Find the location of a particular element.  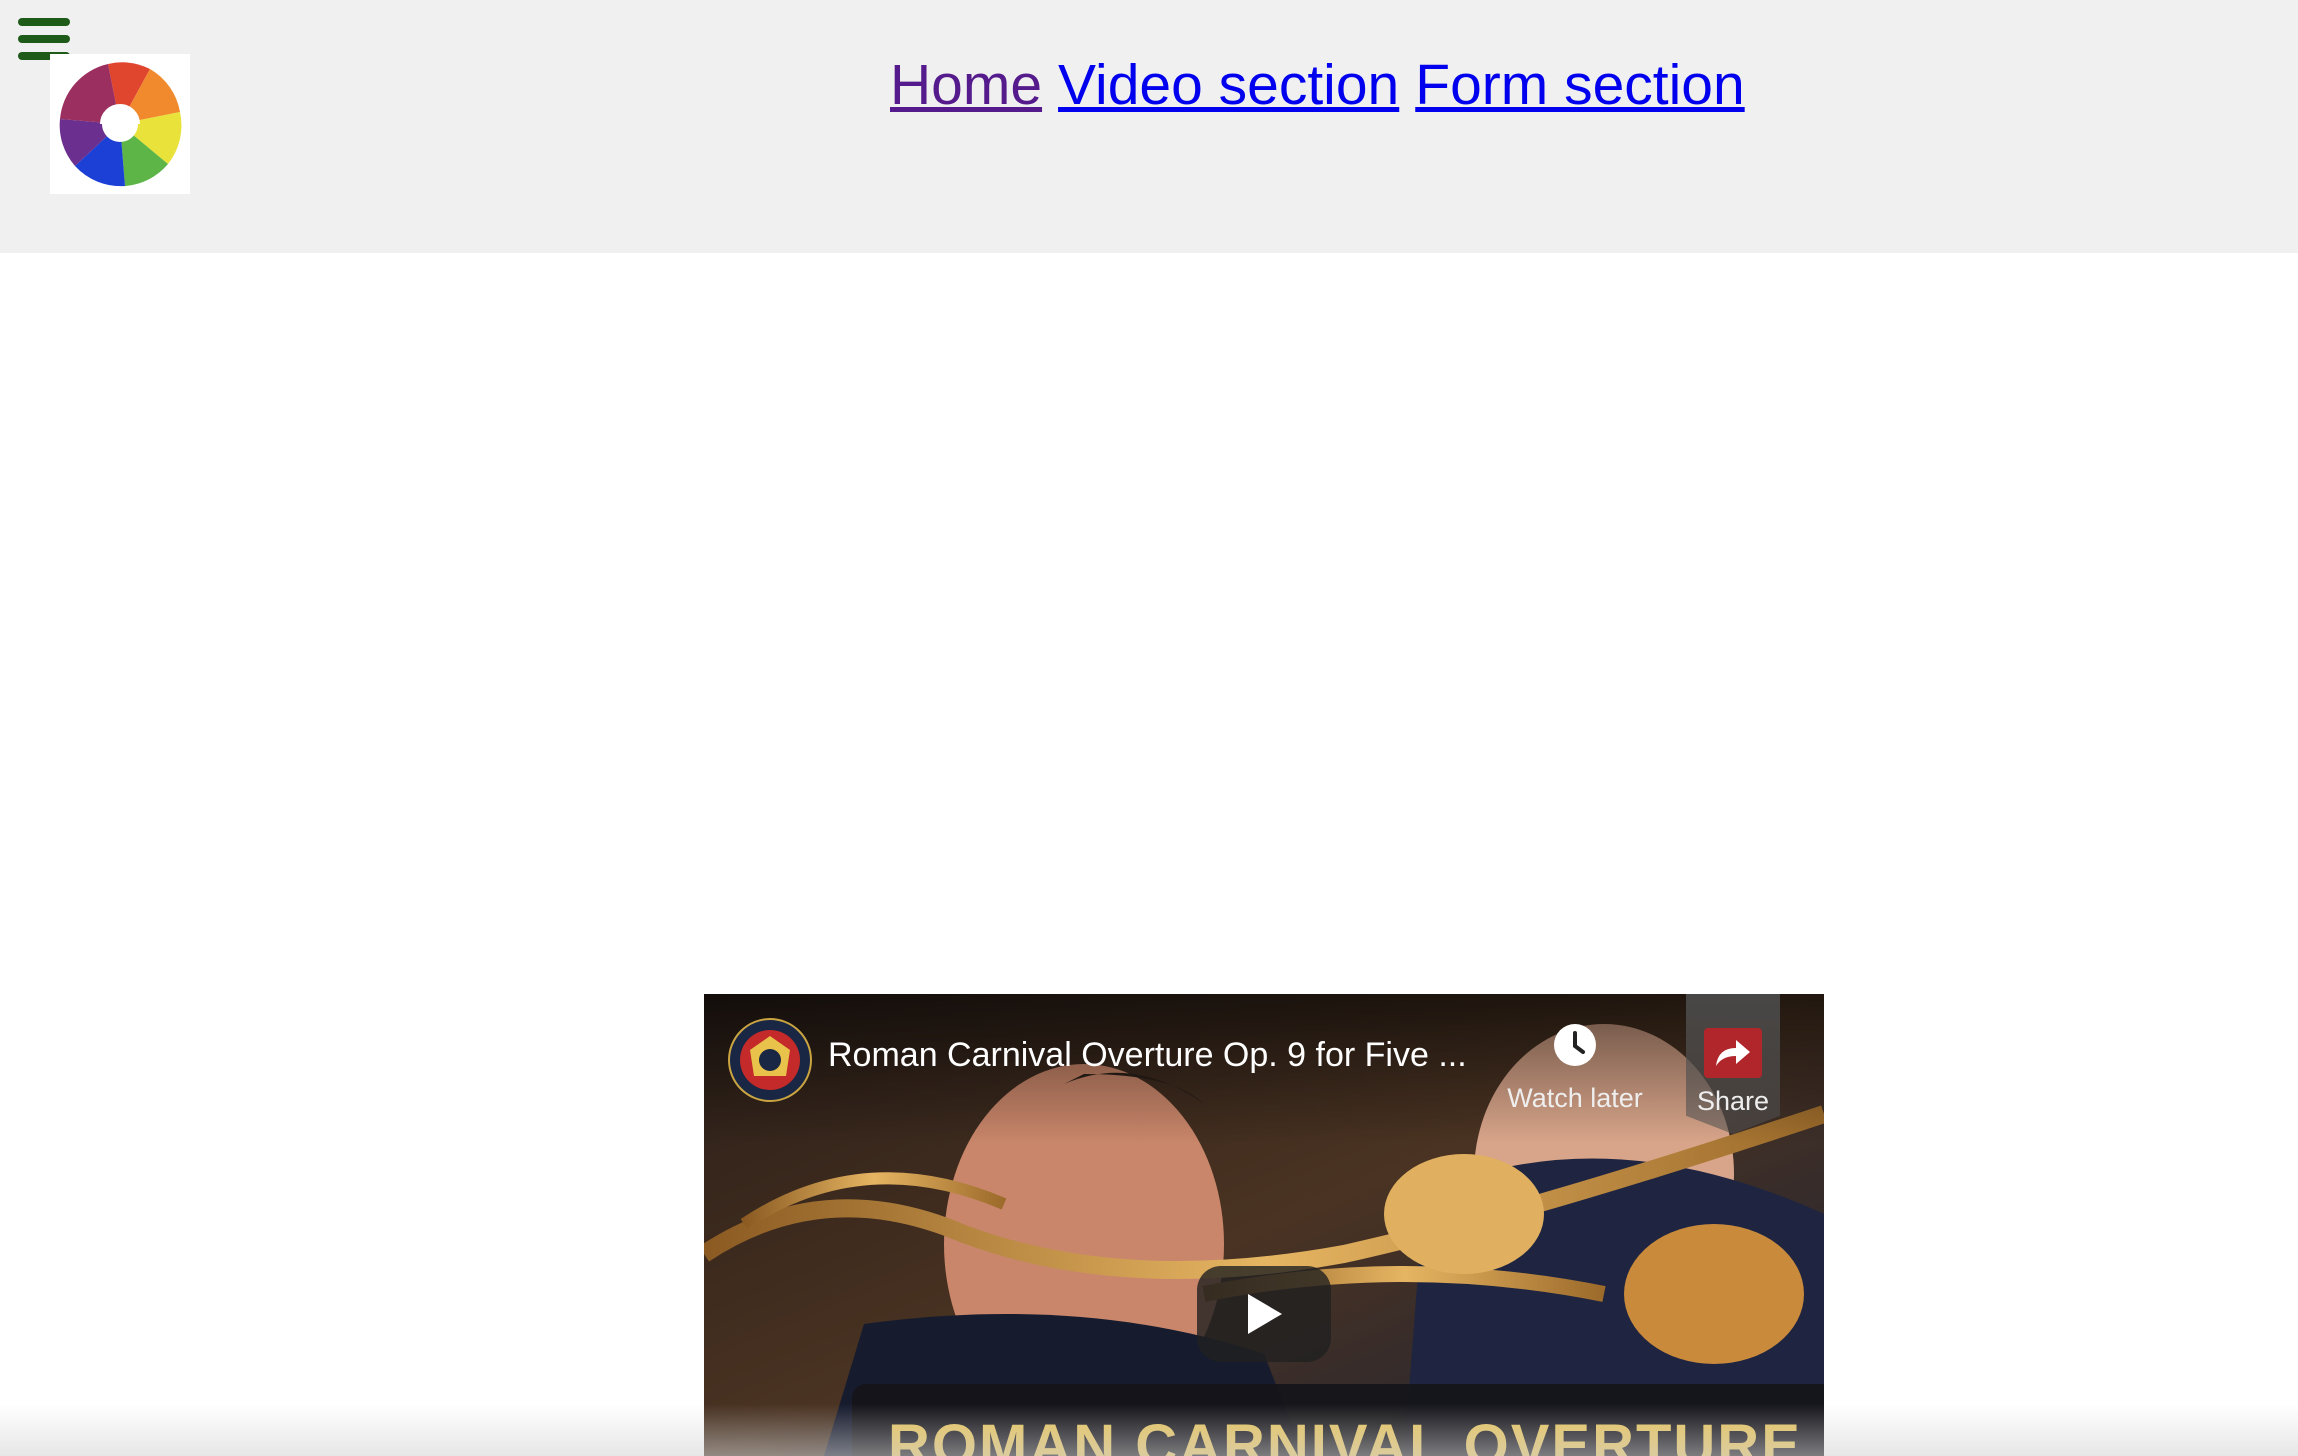

site-logo is located at coordinates (120, 124).